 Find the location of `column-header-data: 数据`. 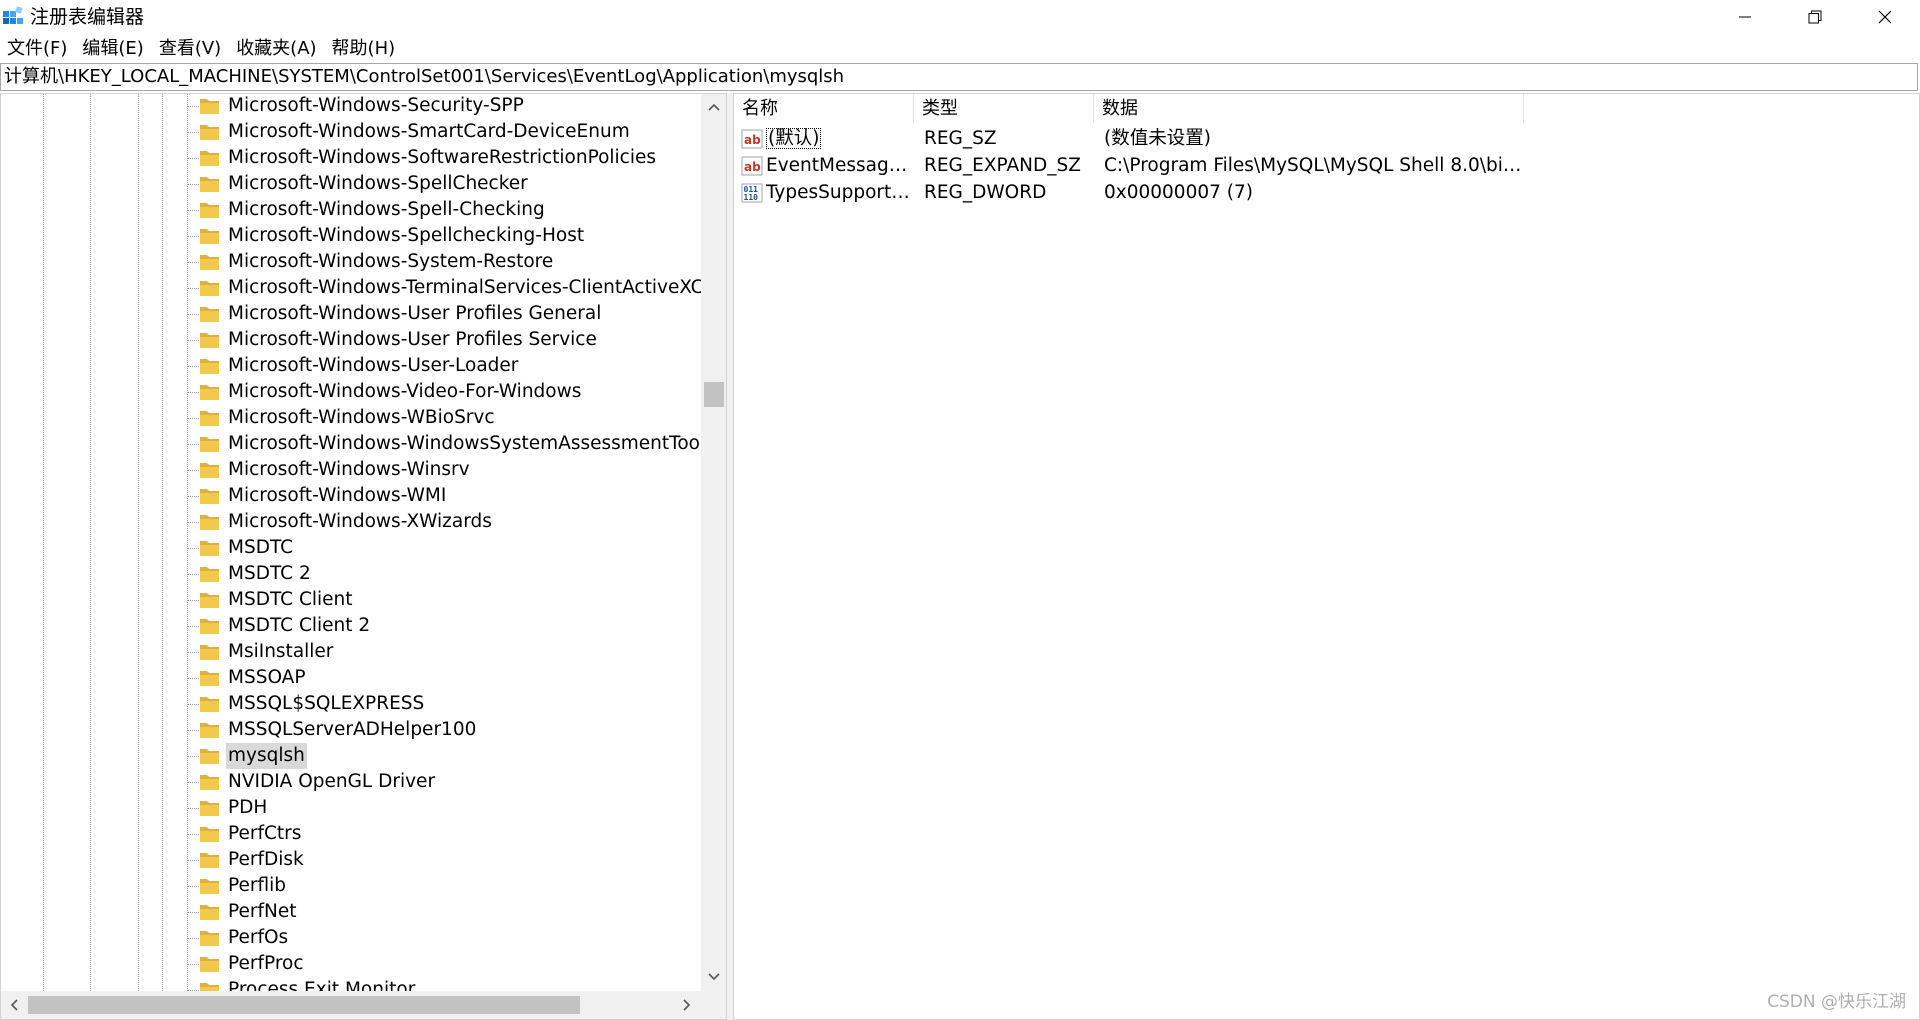

column-header-data: 数据 is located at coordinates (1309, 108).